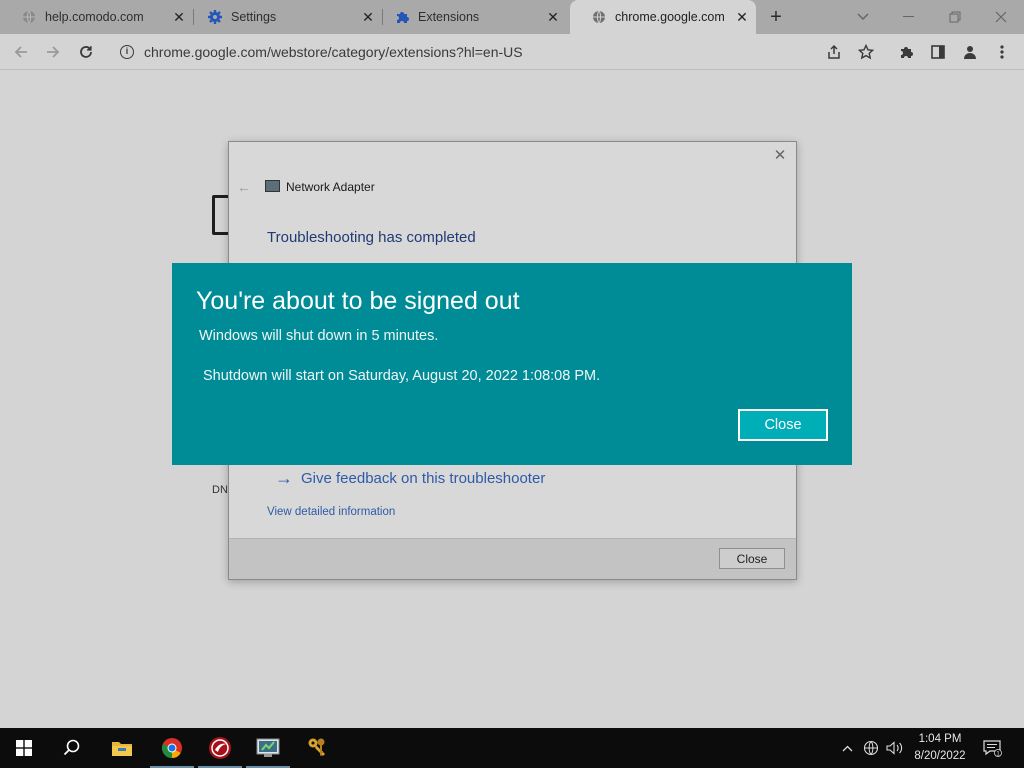  I want to click on clock-date: 8/20/2022, so click(940, 756).